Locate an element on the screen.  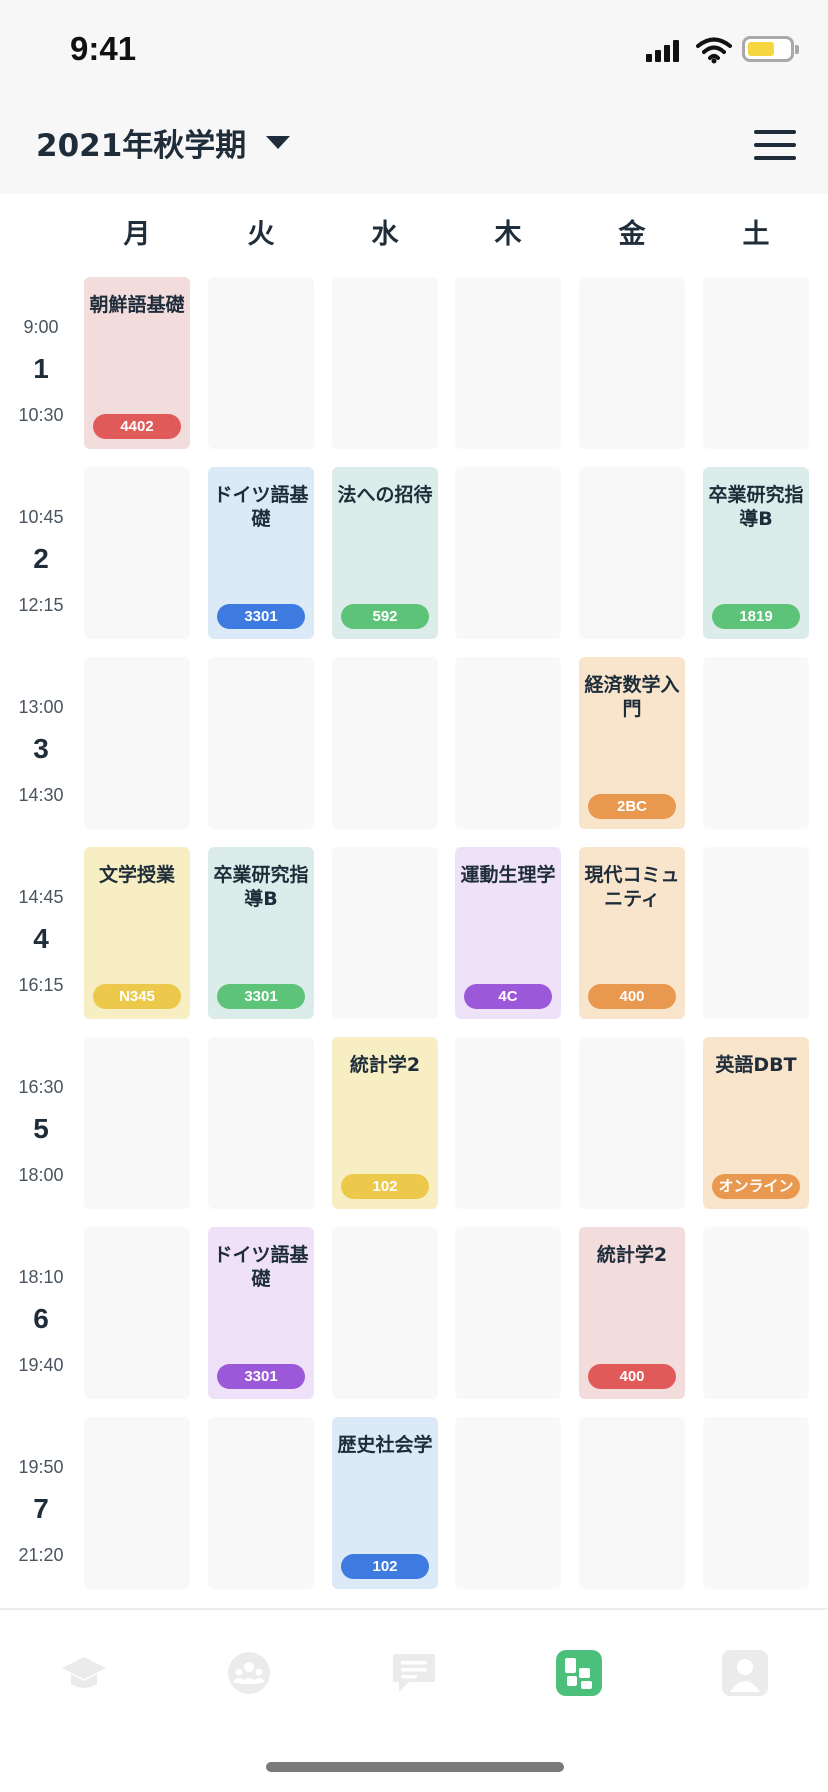
period-number: 5 is located at coordinates (41, 1128).